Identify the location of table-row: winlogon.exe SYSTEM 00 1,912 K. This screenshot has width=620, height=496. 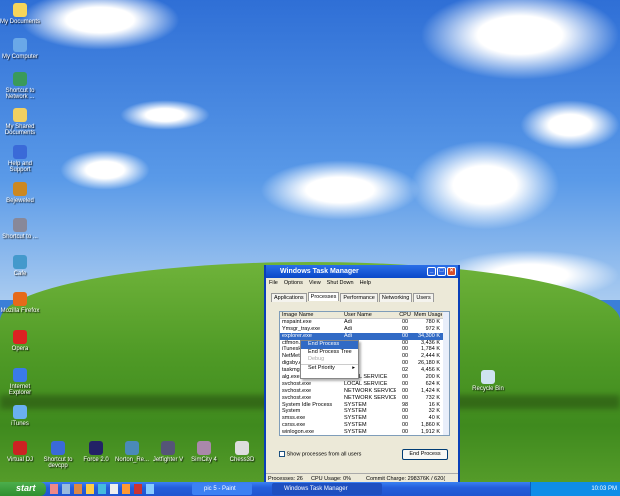
(364, 432).